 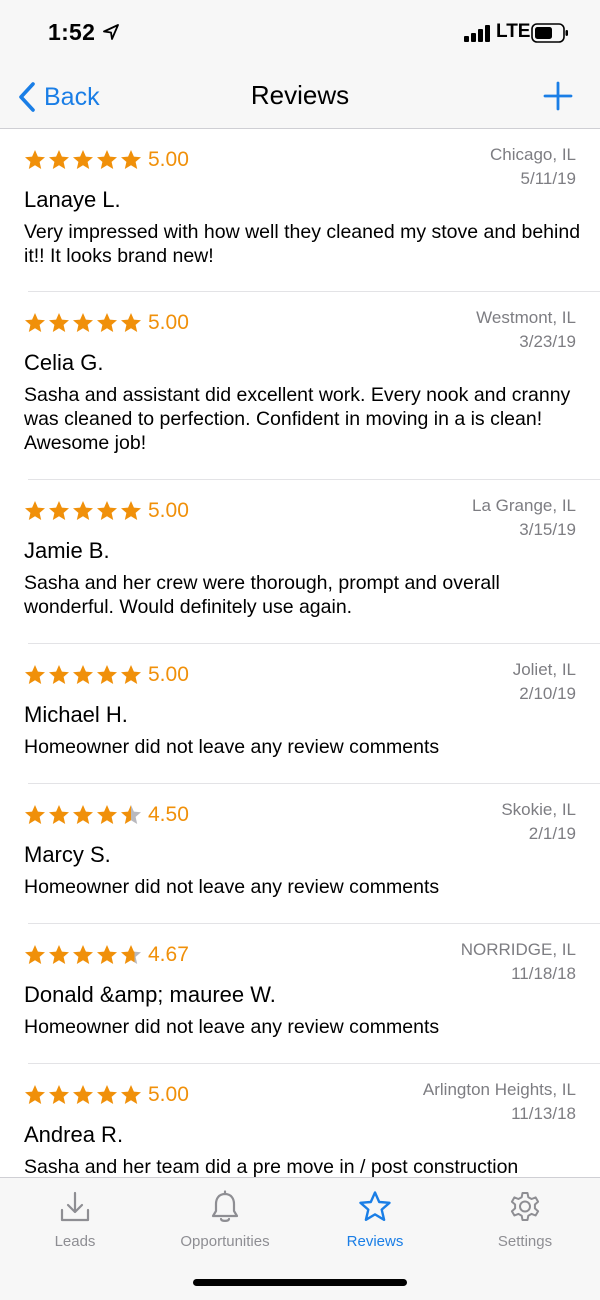 What do you see at coordinates (547, 529) in the screenshot?
I see `review-date: 3/15/19` at bounding box center [547, 529].